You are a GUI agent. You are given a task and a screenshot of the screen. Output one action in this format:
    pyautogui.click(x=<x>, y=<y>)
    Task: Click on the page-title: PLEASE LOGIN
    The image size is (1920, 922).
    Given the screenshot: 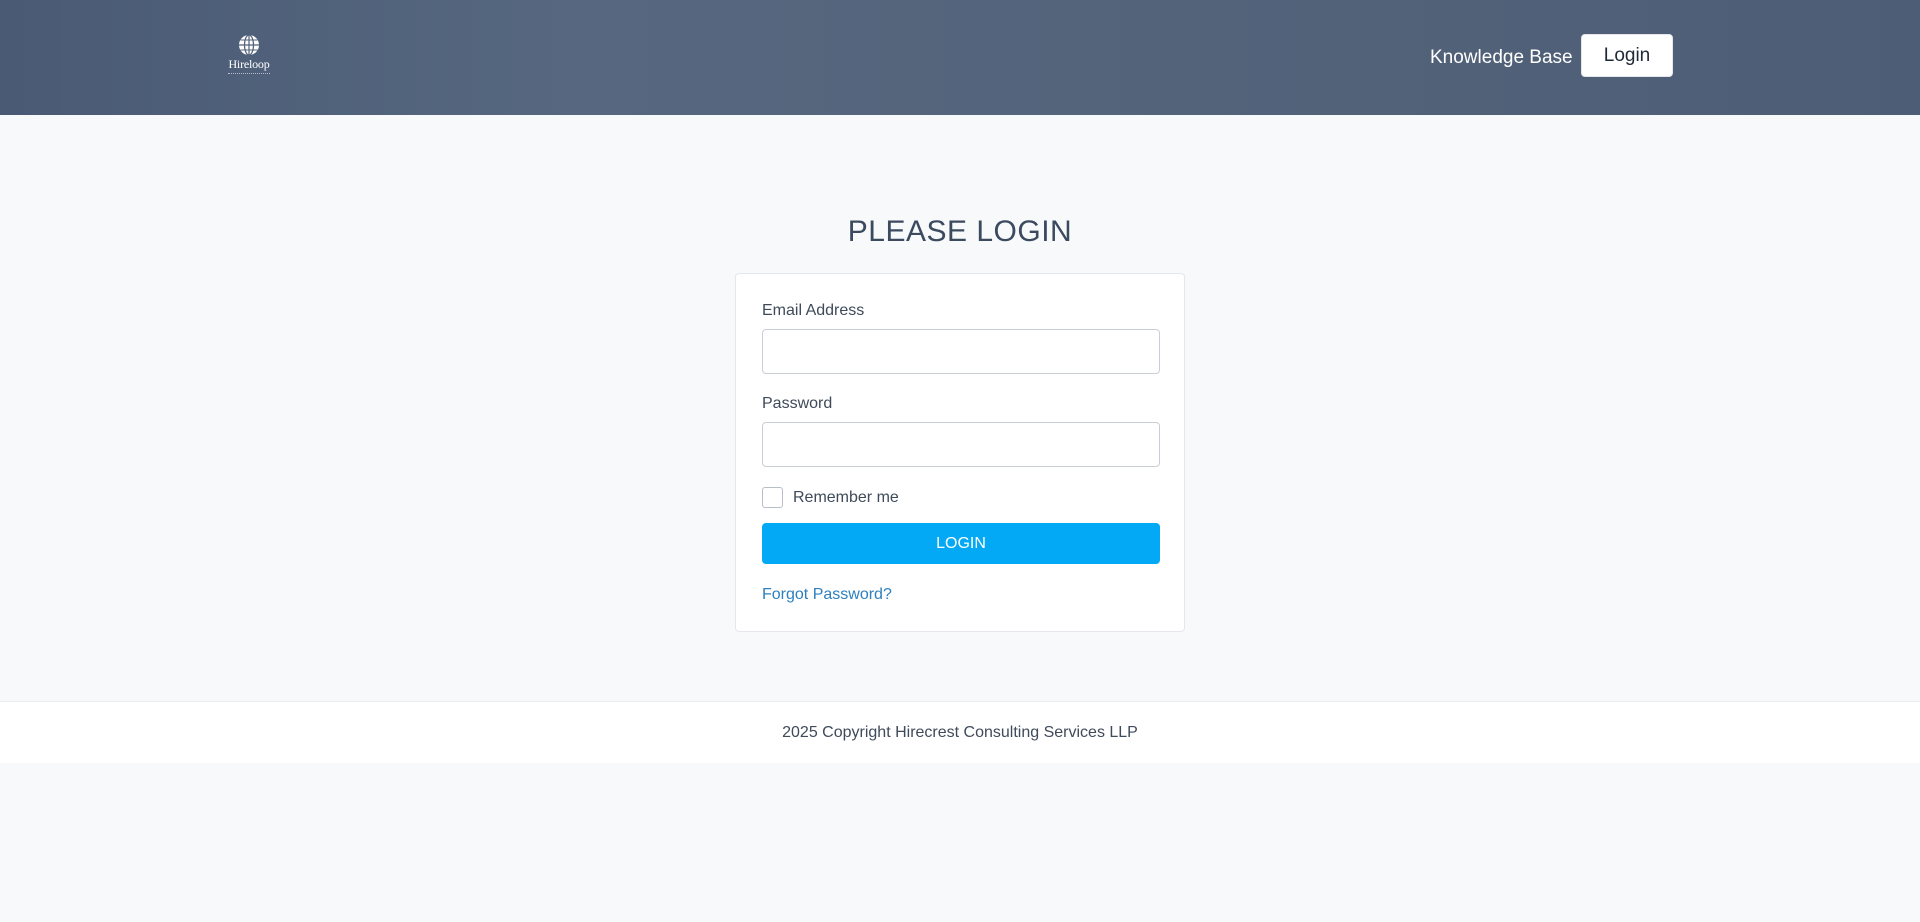 What is the action you would take?
    pyautogui.click(x=960, y=231)
    